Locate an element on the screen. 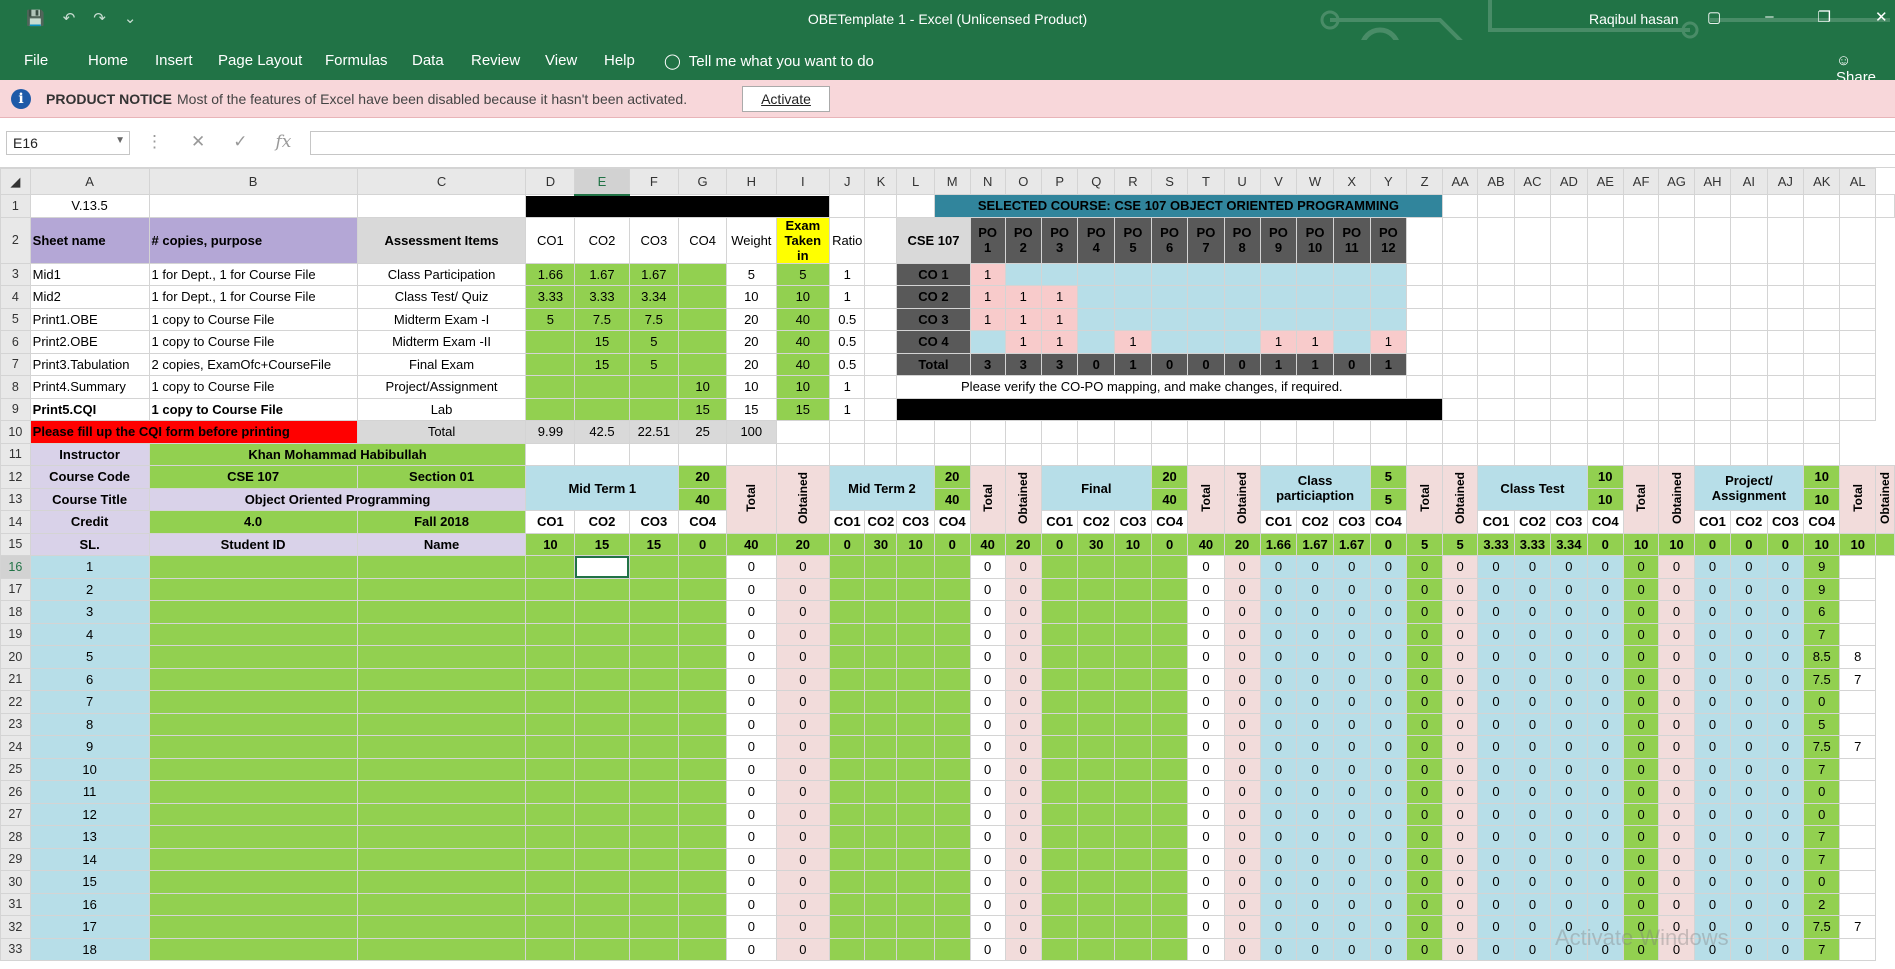 The image size is (1895, 969). sheet-name-cell: Print1.OBE is located at coordinates (89, 319).